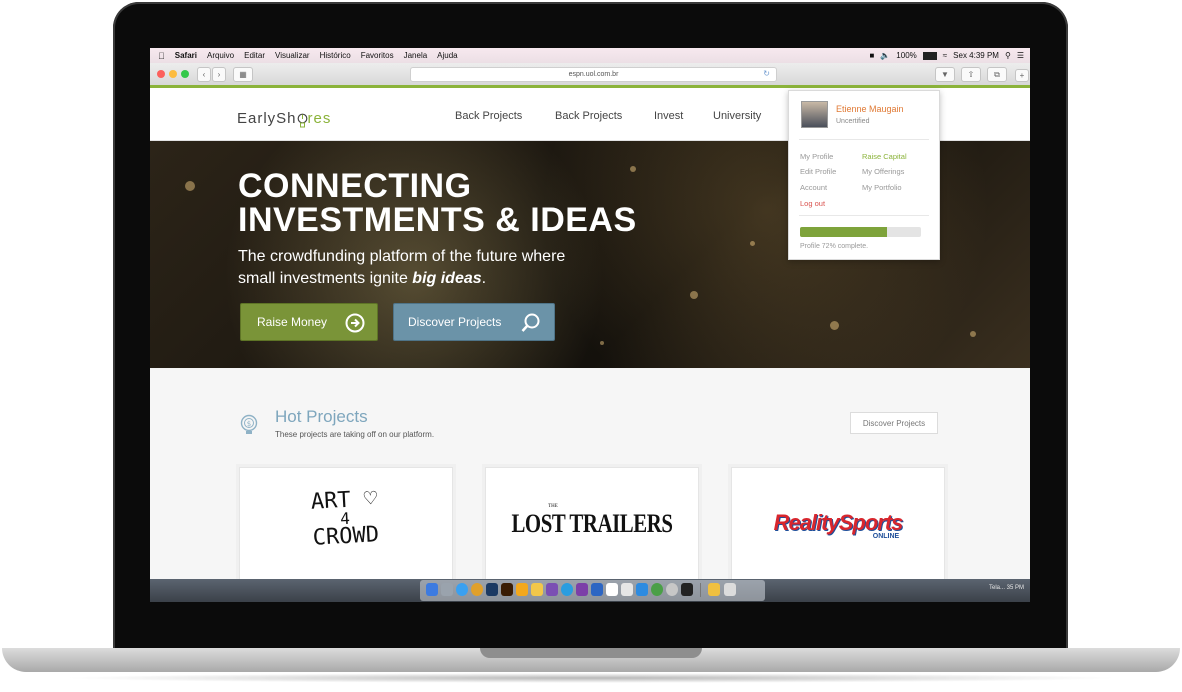  What do you see at coordinates (853, 121) in the screenshot?
I see `user-status: Uncertified` at bounding box center [853, 121].